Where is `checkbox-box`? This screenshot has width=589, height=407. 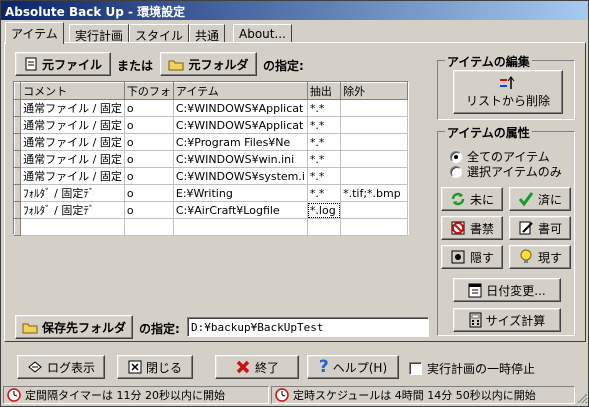 checkbox-box is located at coordinates (415, 368).